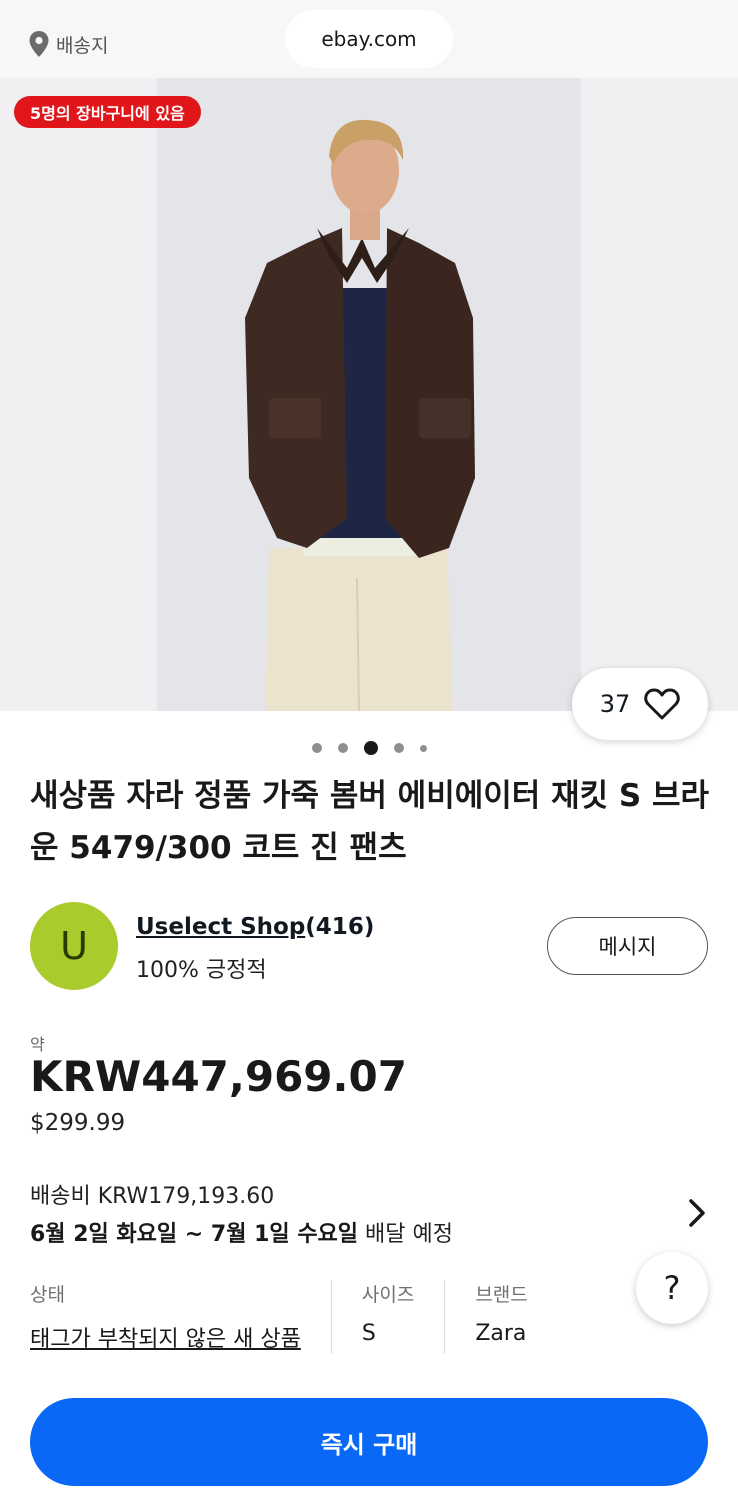 Image resolution: width=738 pixels, height=1500 pixels. Describe the element at coordinates (501, 1333) in the screenshot. I see `spec-value: Zara` at that location.